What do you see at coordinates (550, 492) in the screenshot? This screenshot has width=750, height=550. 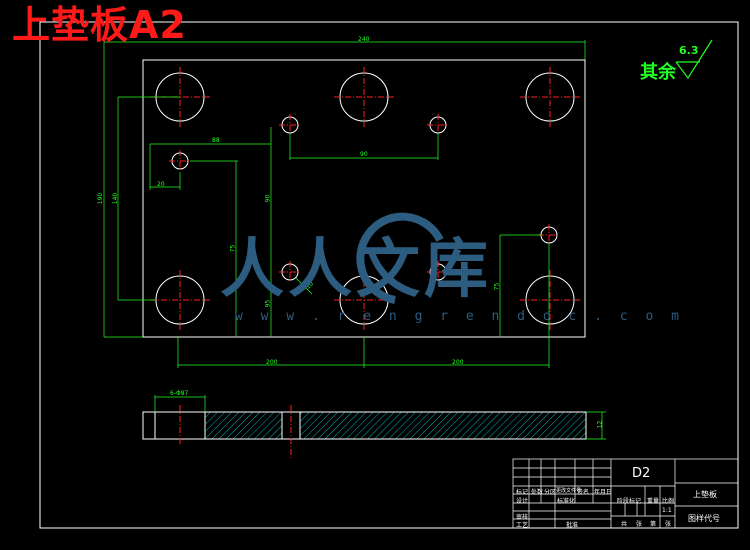 I see `tb-cell-2: 分区` at bounding box center [550, 492].